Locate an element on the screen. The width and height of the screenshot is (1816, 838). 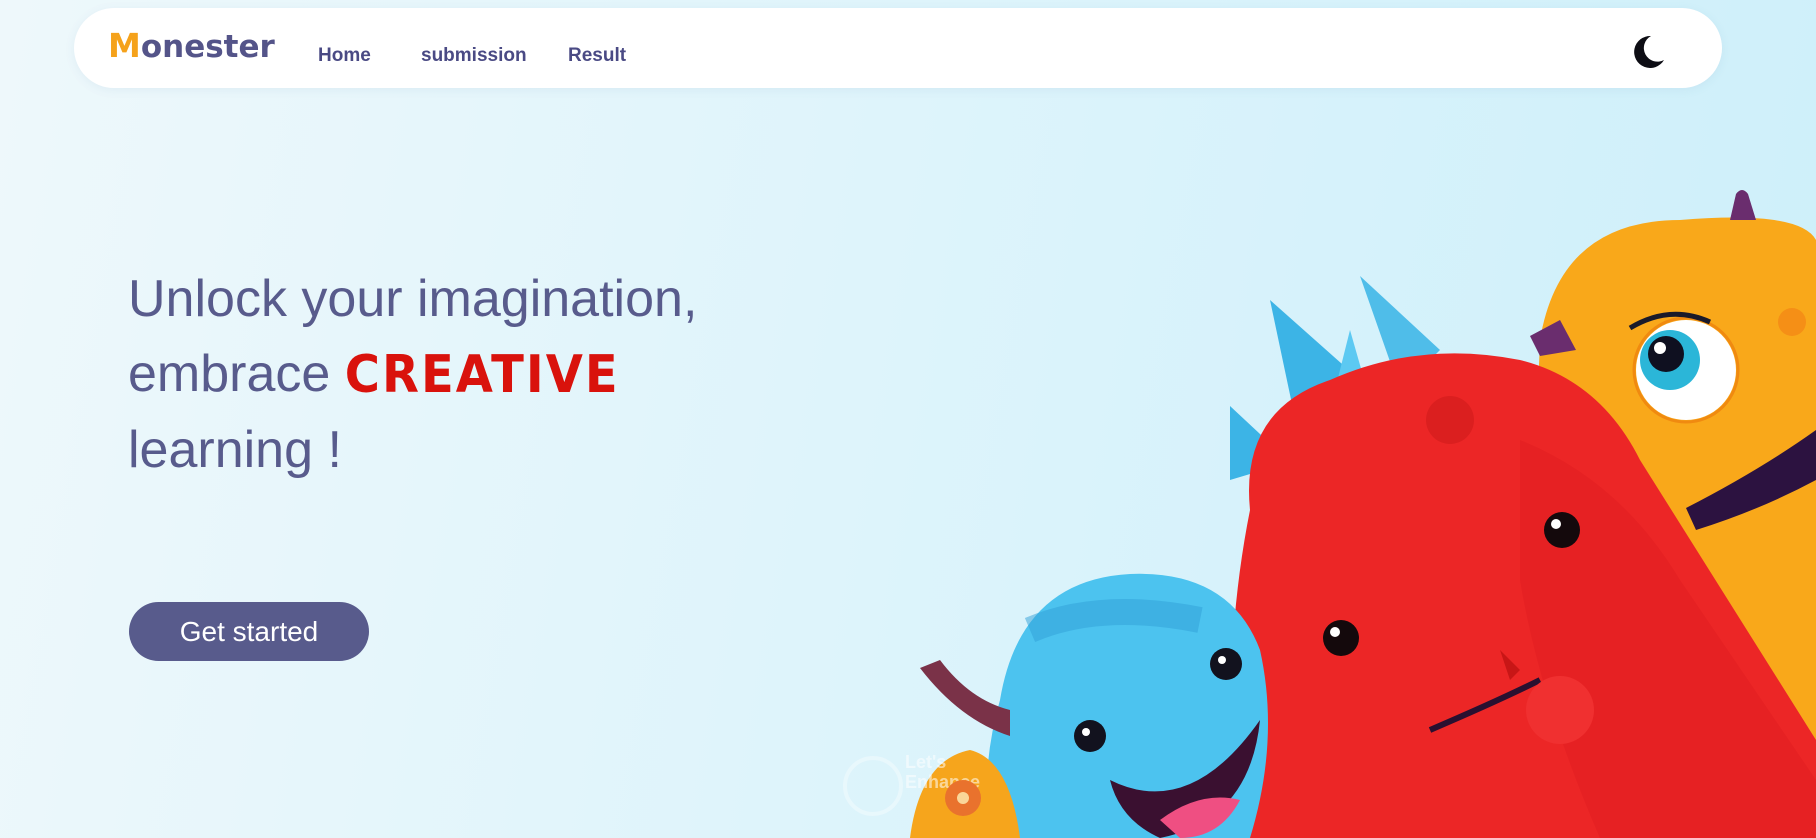
headline-line-1: Unlock your imagination, is located at coordinates (413, 299).